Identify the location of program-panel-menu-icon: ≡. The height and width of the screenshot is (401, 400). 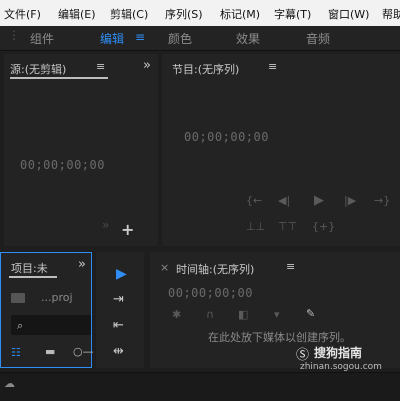
(272, 66).